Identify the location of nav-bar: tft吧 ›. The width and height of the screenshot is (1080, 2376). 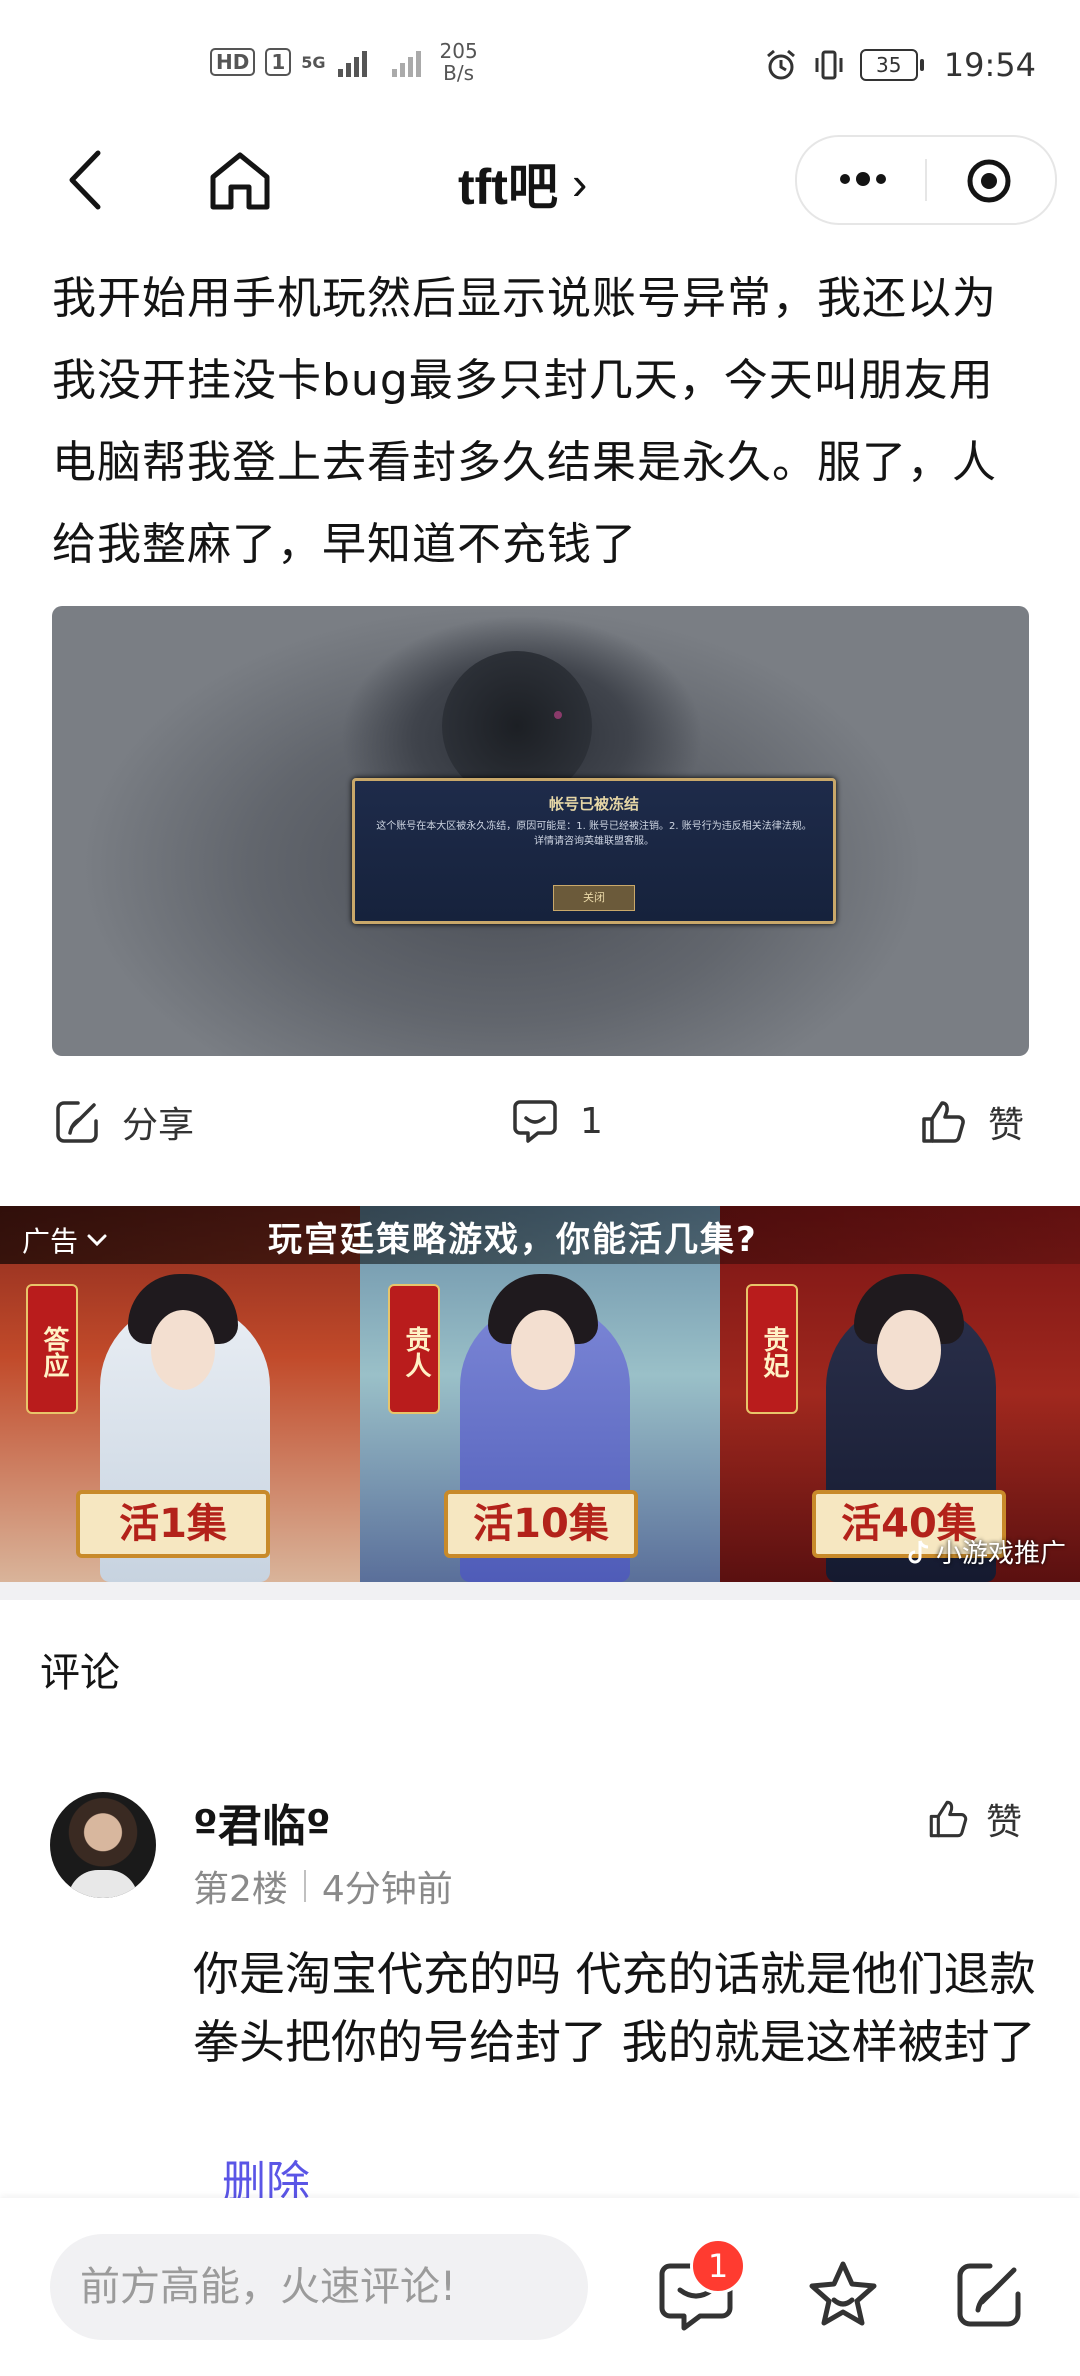
(540, 180).